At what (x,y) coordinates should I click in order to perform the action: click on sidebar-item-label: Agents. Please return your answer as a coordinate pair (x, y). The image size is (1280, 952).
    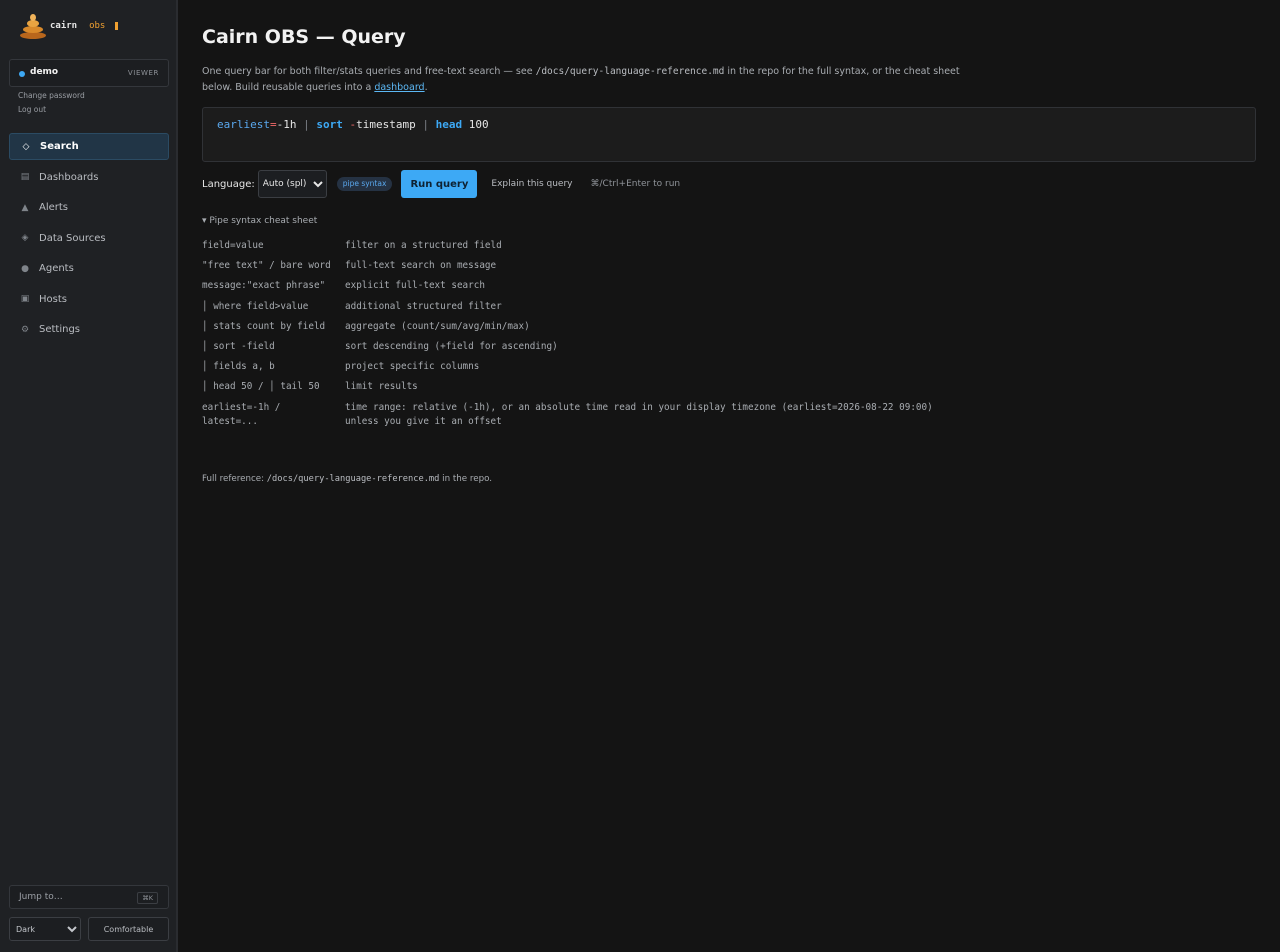
    Looking at the image, I should click on (56, 268).